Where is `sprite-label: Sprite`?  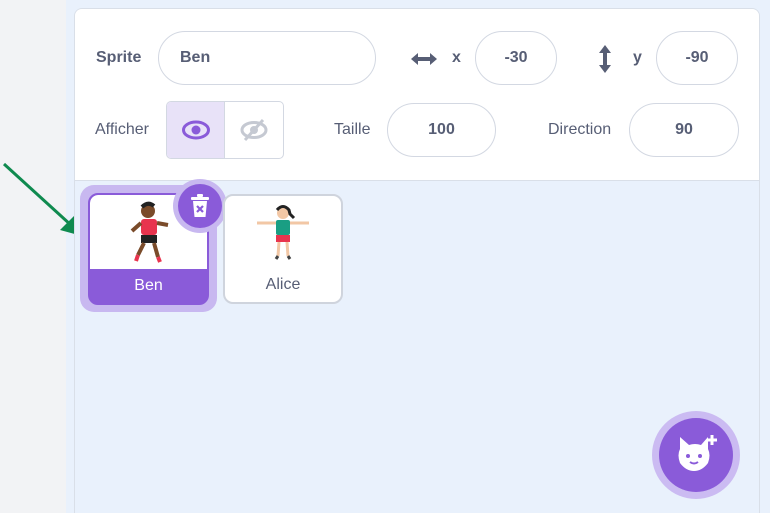
sprite-label: Sprite is located at coordinates (119, 57).